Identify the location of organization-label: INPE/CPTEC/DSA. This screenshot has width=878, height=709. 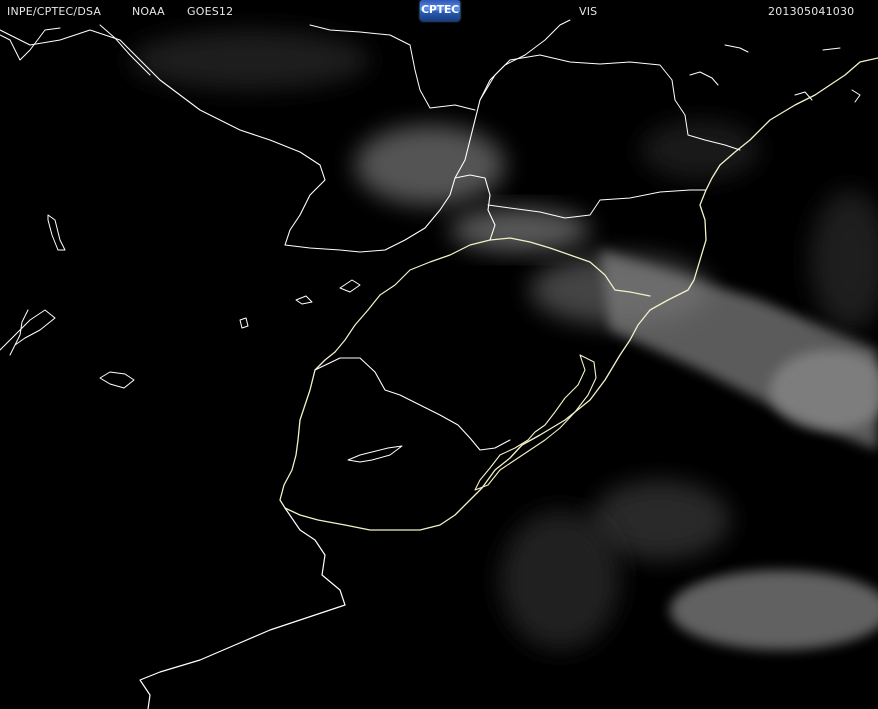
(54, 11).